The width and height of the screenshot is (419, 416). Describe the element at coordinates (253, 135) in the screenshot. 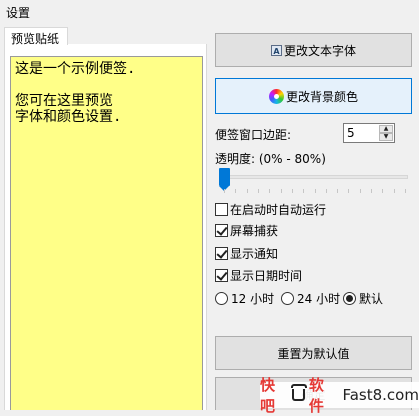

I see `margin-label: 便签窗口边距:` at that location.